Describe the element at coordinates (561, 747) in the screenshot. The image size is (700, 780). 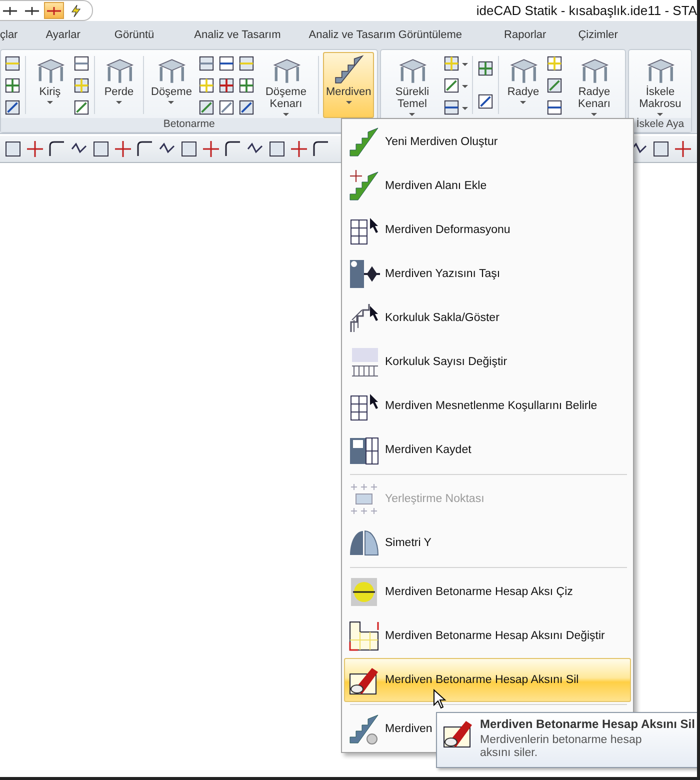
I see `tooltip-text: Merdivenlerin betonarme hesap aksını siler.` at that location.